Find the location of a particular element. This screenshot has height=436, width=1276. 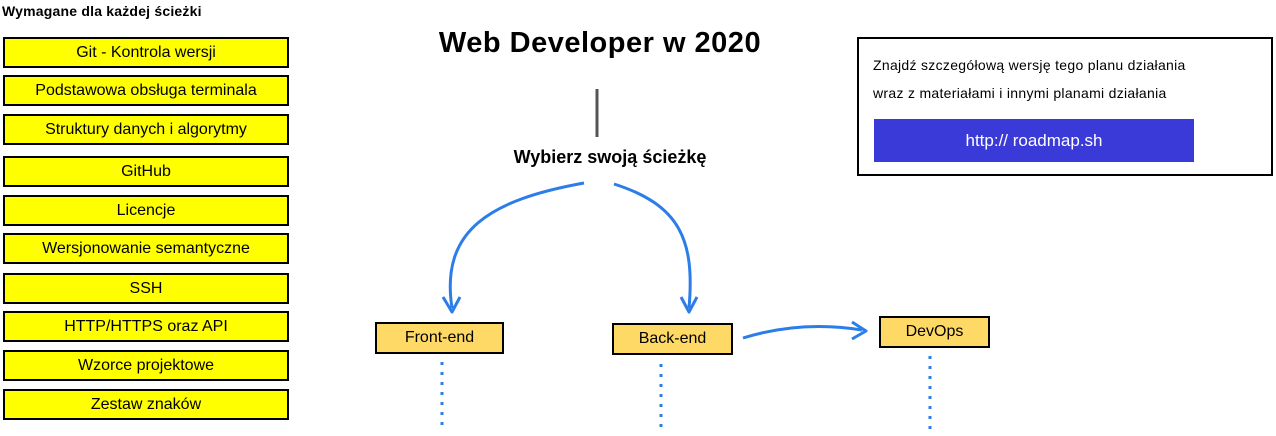

arrow-to-backend is located at coordinates (652, 245).